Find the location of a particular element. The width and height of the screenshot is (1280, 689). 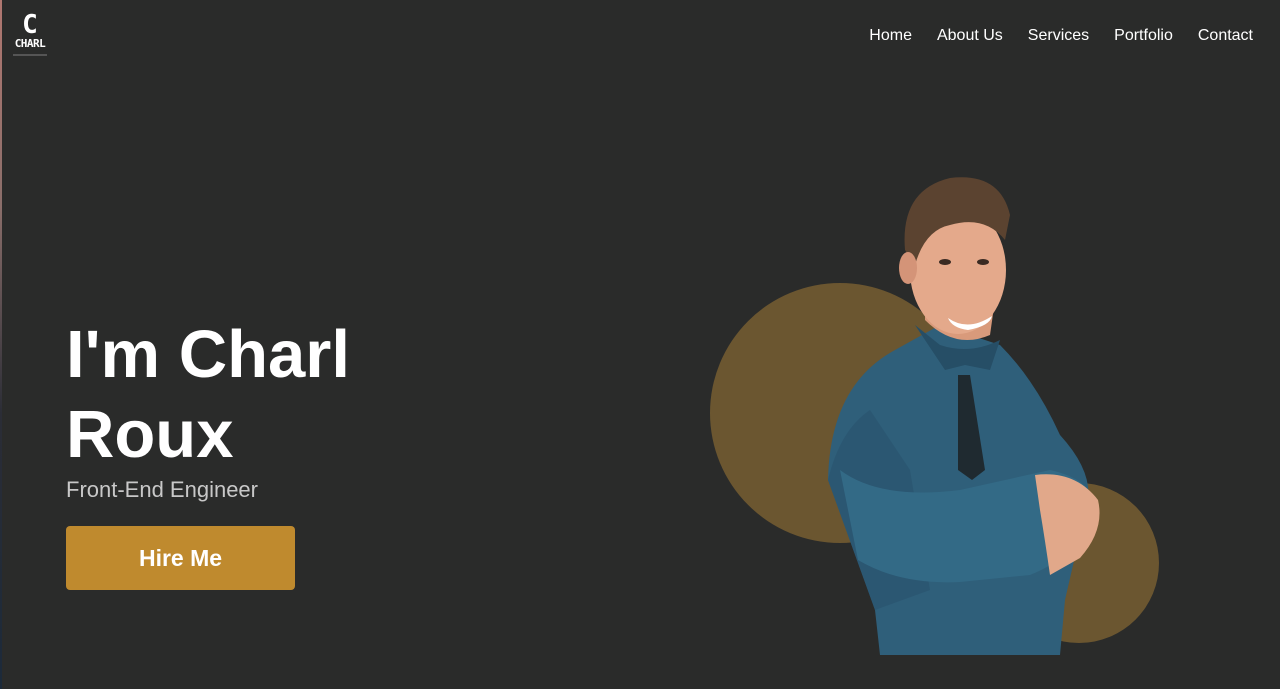

hero-title: I'm Charl Roux is located at coordinates (276, 395).